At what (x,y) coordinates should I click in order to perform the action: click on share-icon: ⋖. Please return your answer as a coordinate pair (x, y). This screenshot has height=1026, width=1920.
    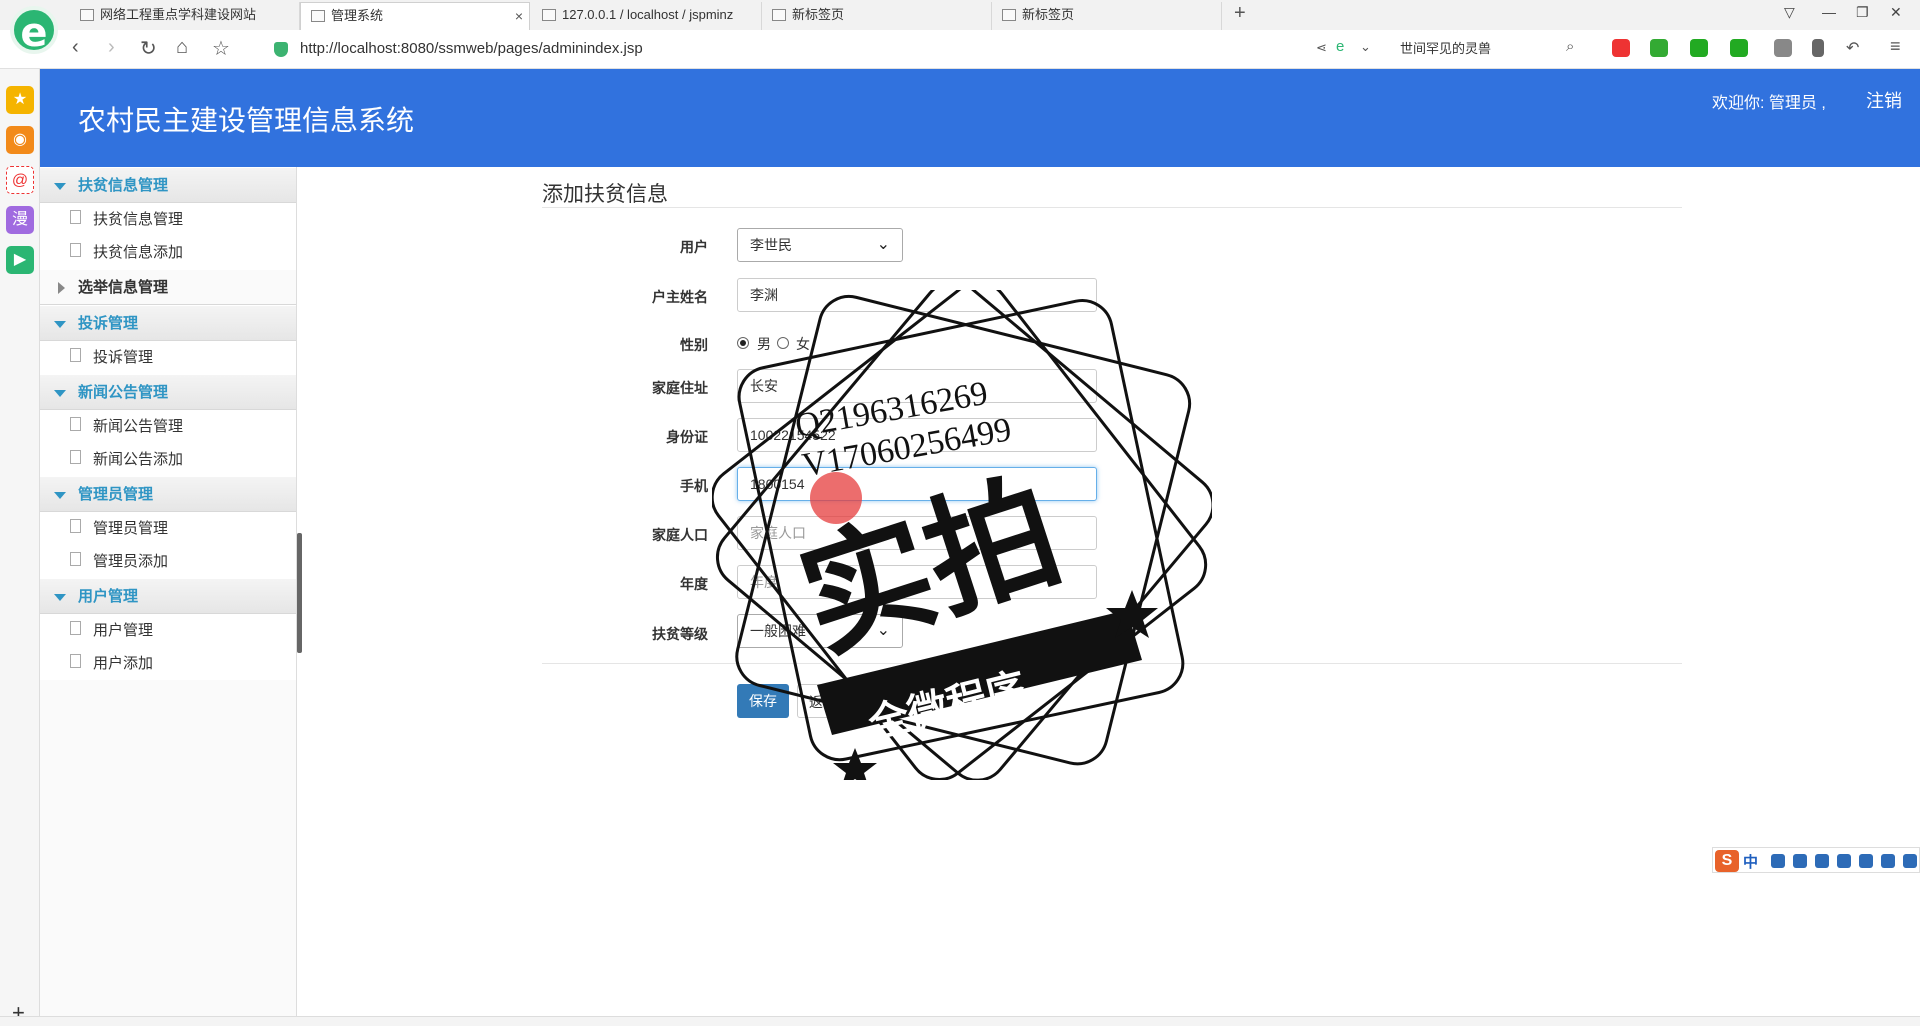
    Looking at the image, I should click on (1321, 48).